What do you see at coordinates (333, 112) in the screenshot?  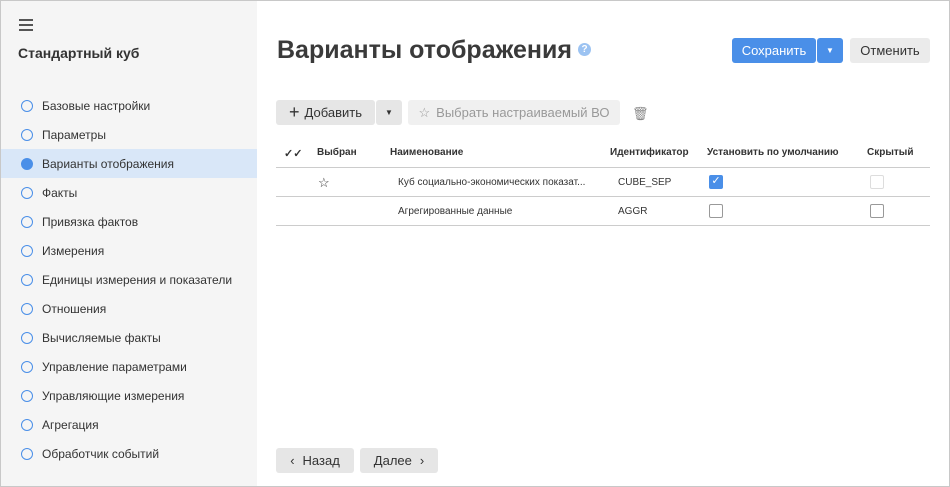 I see `add-label: Добавить` at bounding box center [333, 112].